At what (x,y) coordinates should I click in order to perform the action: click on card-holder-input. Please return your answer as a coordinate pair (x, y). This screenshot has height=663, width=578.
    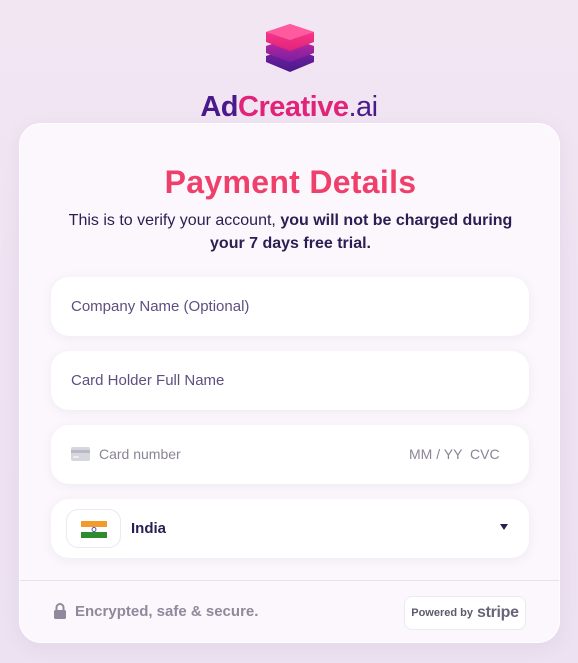
    Looking at the image, I should click on (290, 380).